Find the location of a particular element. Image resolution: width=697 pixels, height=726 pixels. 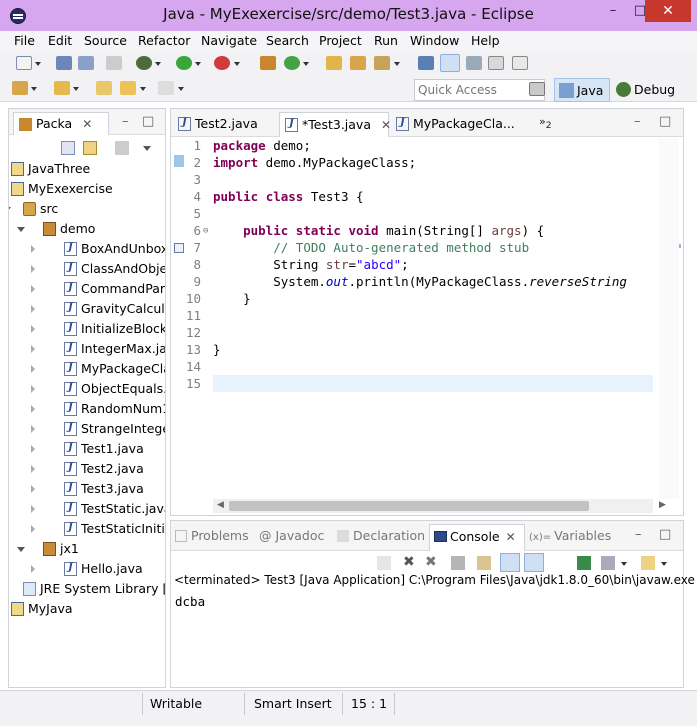

back-dropdown-icon is located at coordinates (143, 89).